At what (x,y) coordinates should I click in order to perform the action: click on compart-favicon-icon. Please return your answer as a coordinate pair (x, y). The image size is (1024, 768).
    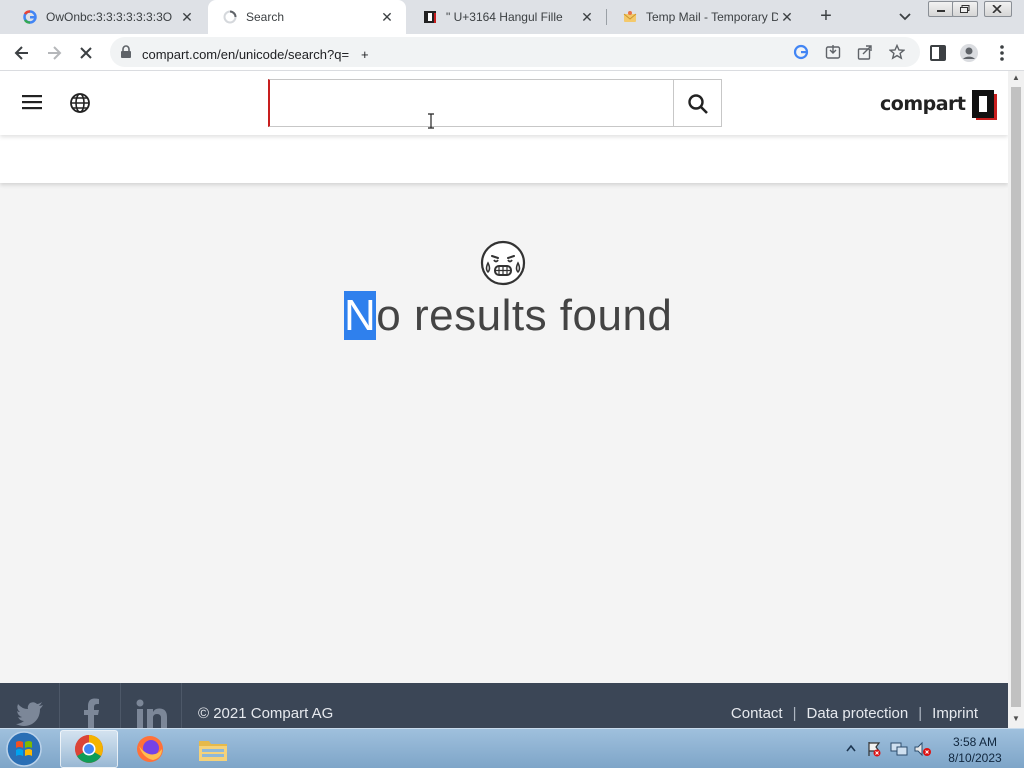
    Looking at the image, I should click on (430, 17).